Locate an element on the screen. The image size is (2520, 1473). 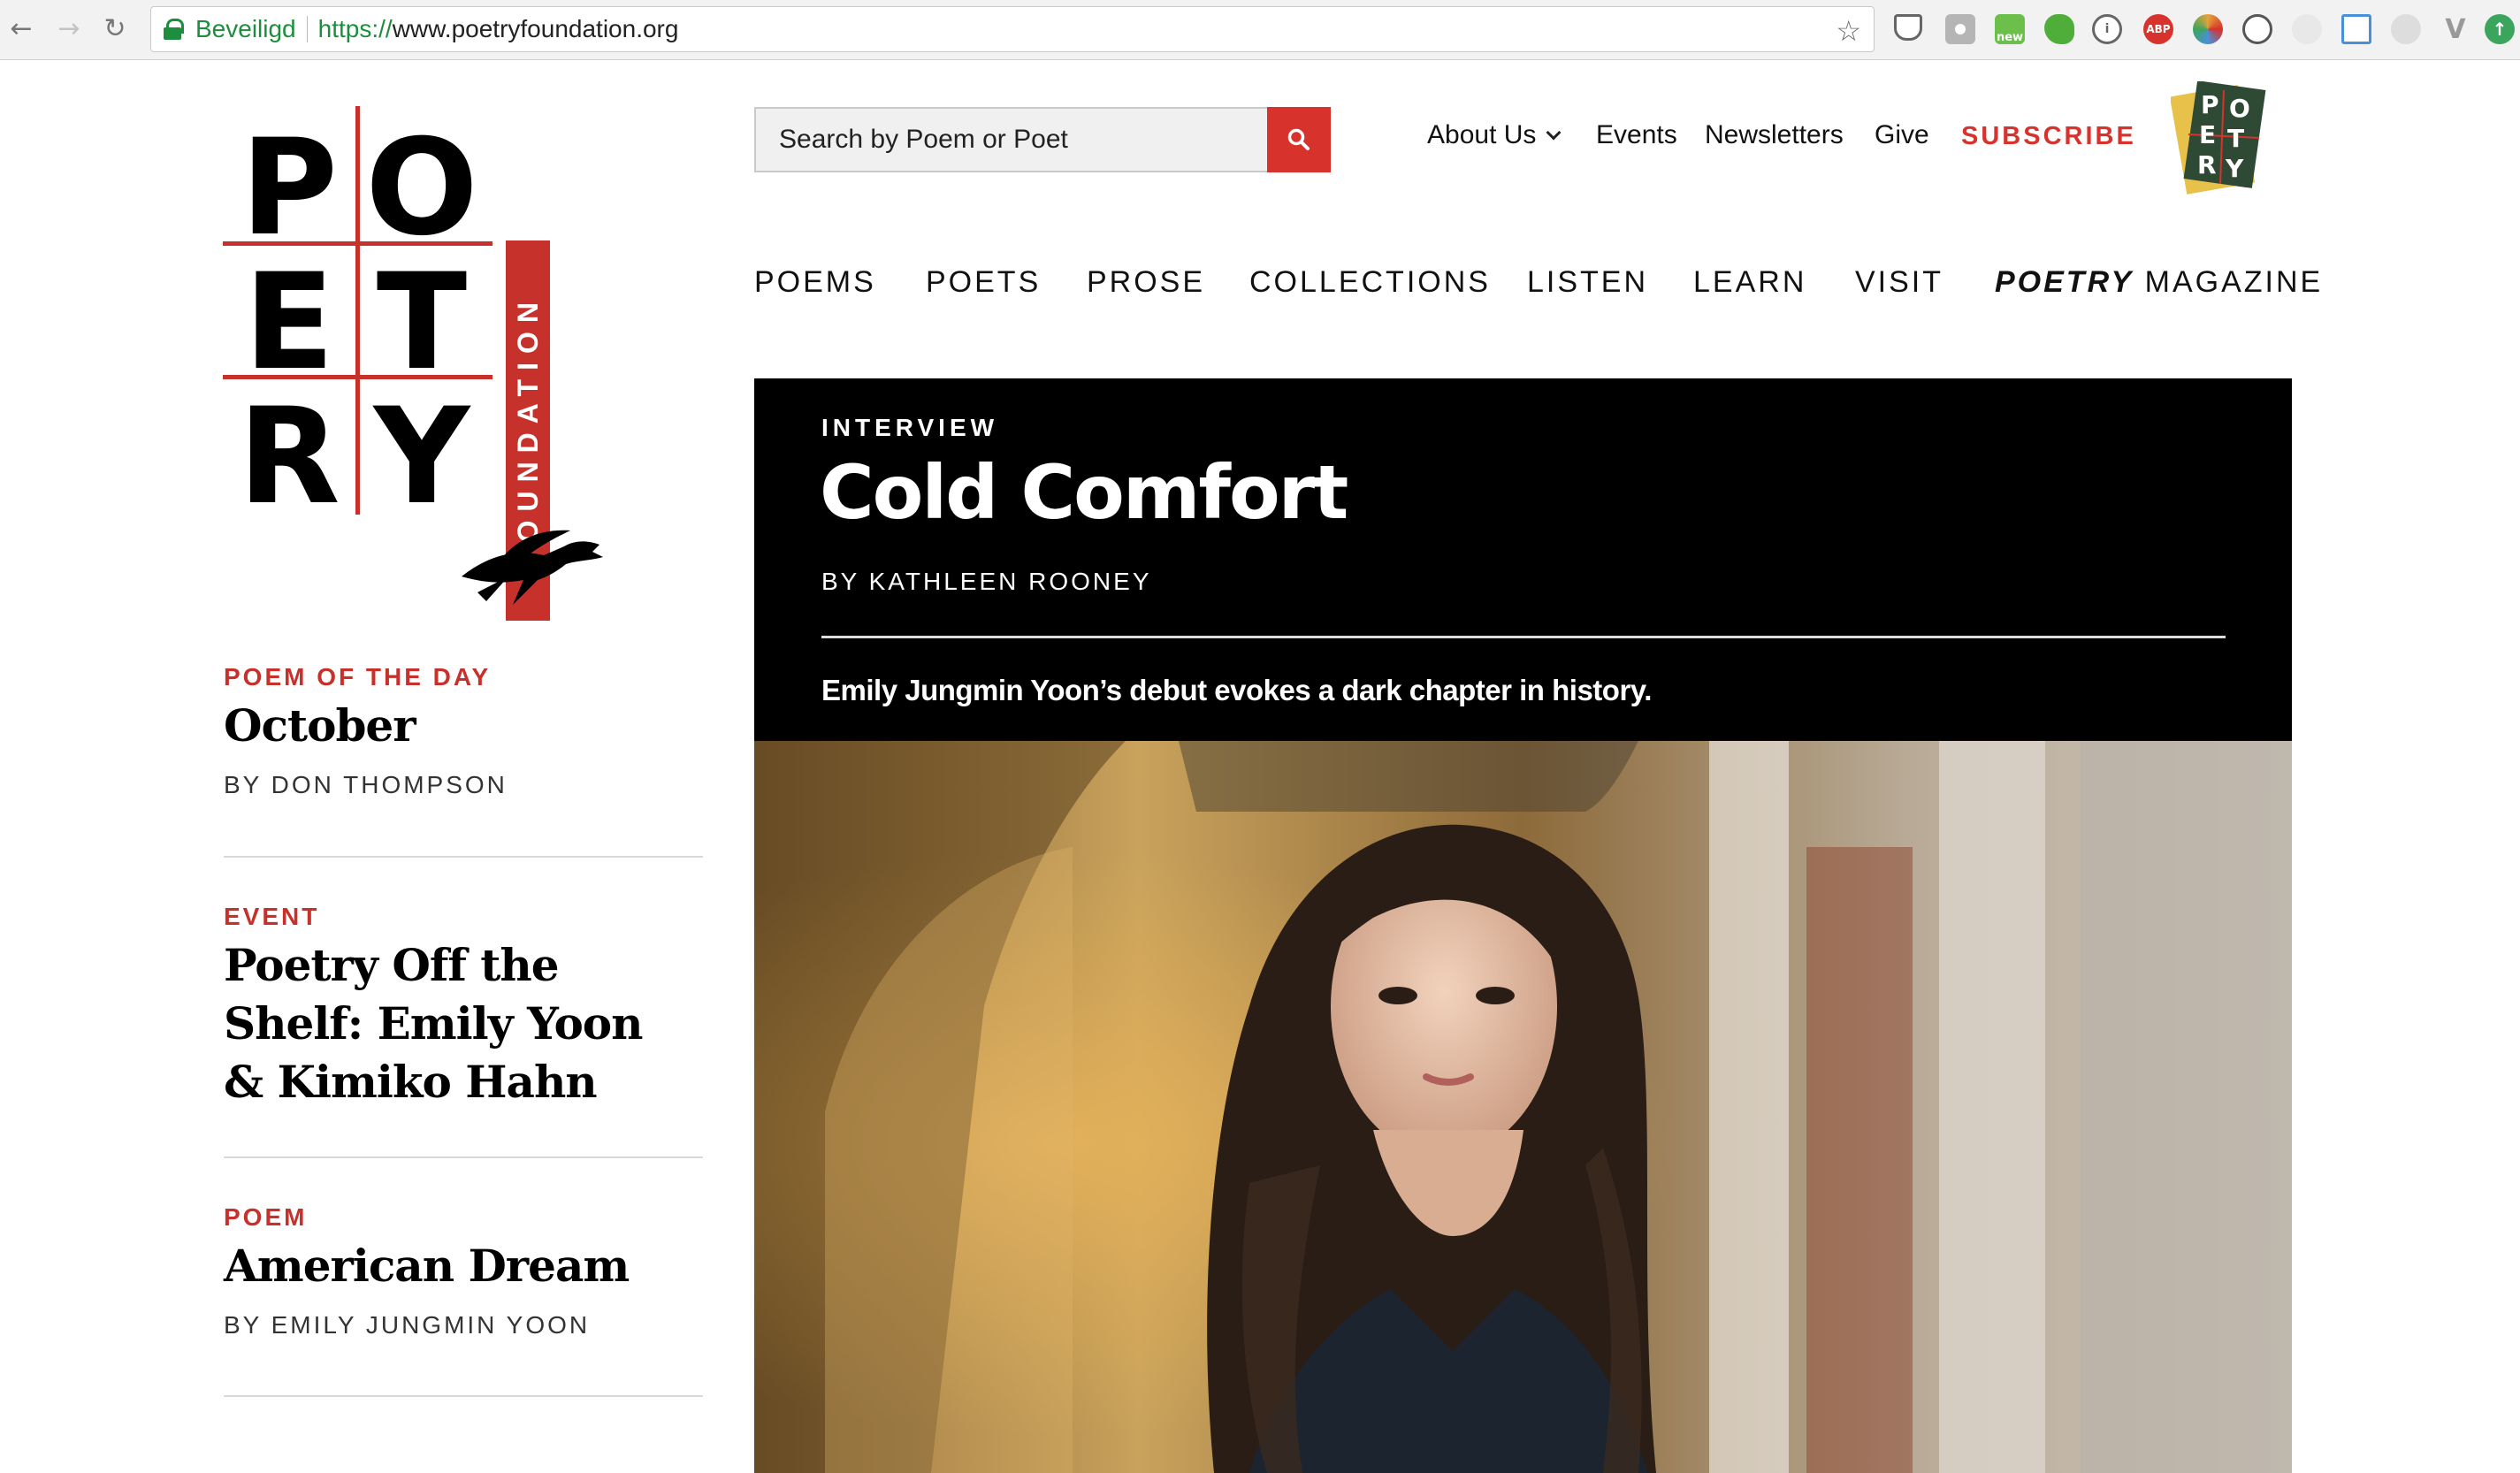
card-title: October is located at coordinates (463, 726).